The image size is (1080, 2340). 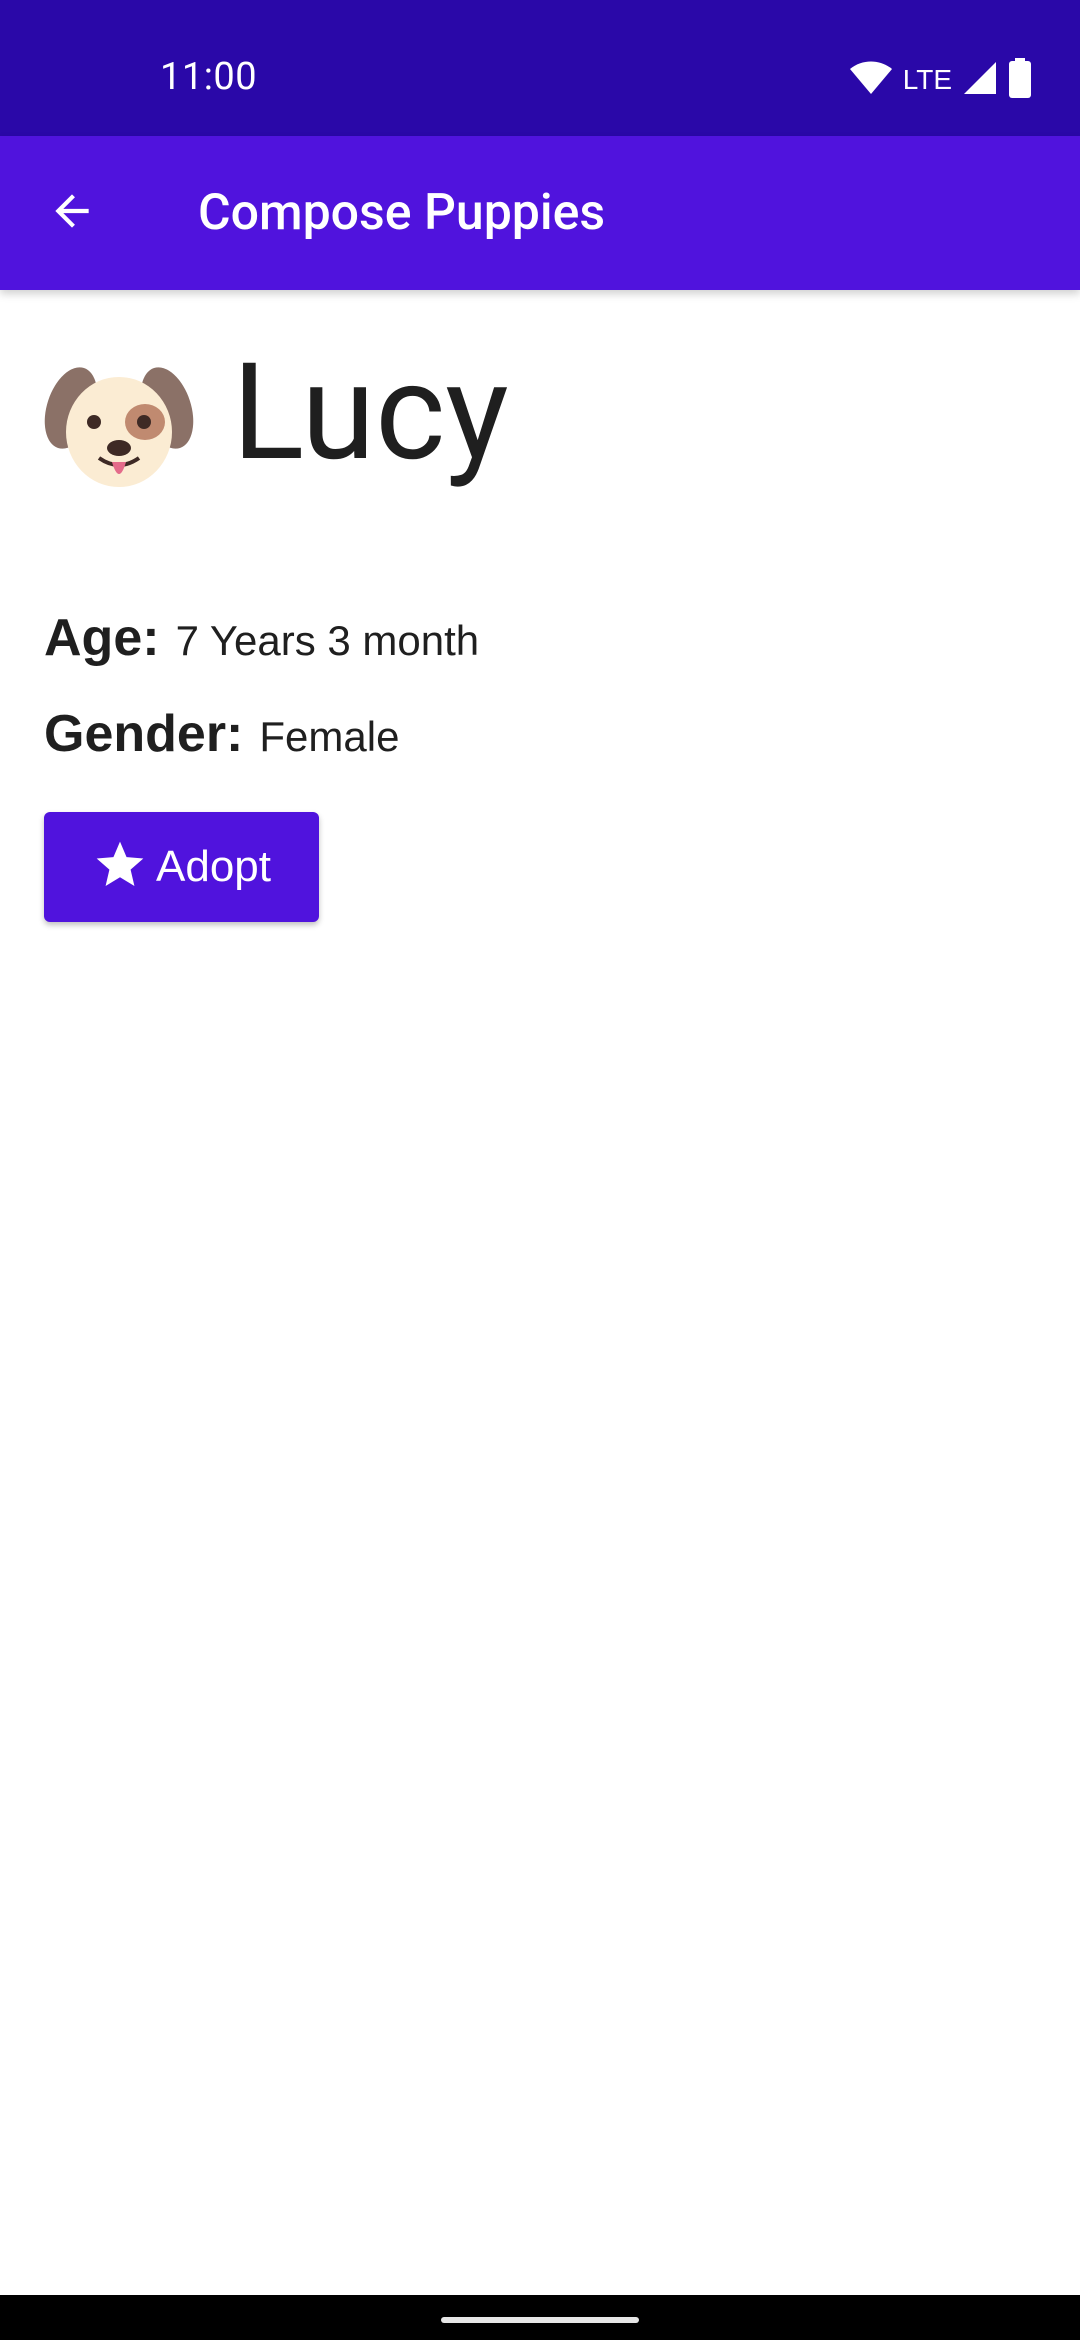 What do you see at coordinates (980, 80) in the screenshot?
I see `cellular-signal-icon` at bounding box center [980, 80].